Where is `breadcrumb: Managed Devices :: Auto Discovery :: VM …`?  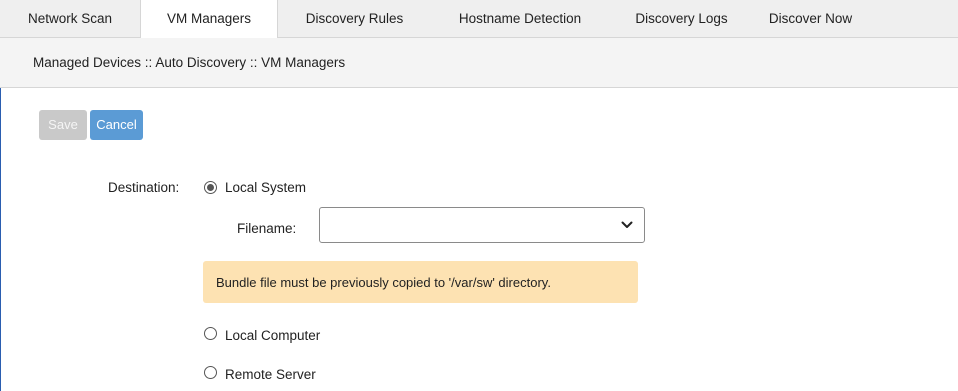 breadcrumb: Managed Devices :: Auto Discovery :: VM … is located at coordinates (189, 62).